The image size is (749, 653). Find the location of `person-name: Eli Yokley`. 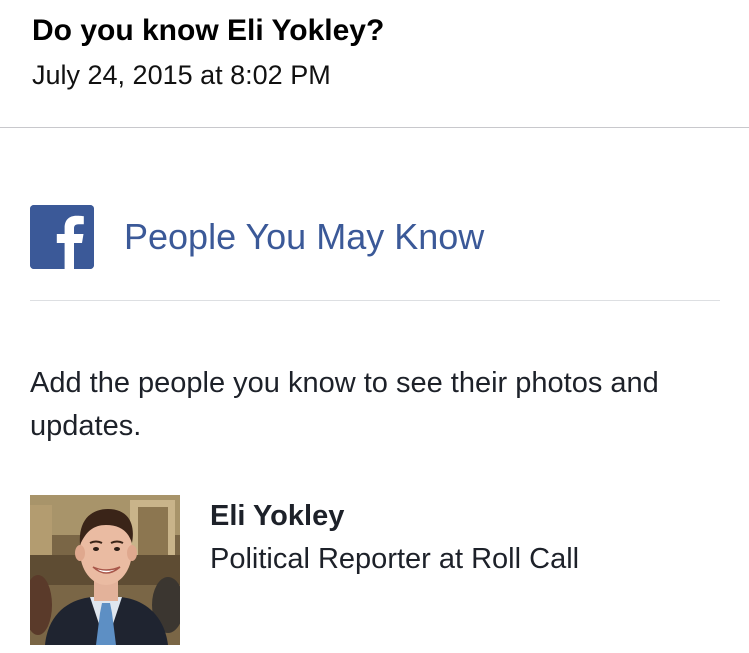

person-name: Eli Yokley is located at coordinates (277, 516).